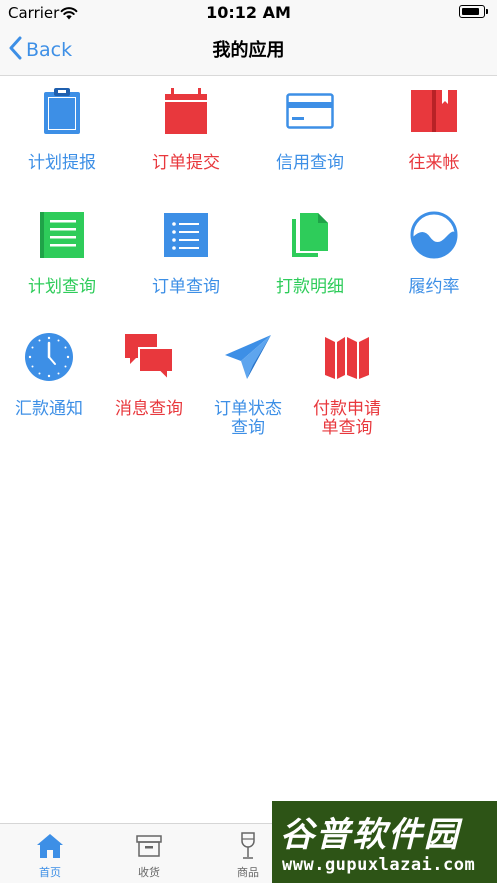 The image size is (497, 883). I want to click on app-plan-report: 计划提报, so click(62, 129).